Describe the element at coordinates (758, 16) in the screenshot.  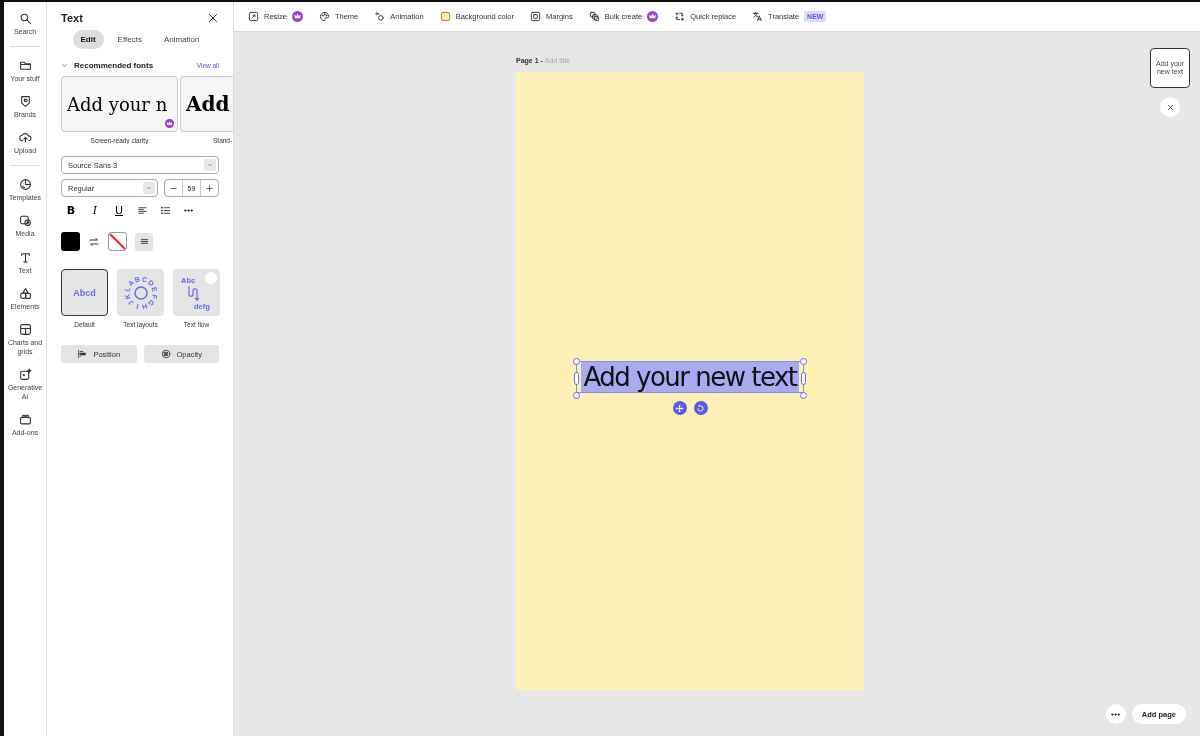
I see `translate-icon` at that location.